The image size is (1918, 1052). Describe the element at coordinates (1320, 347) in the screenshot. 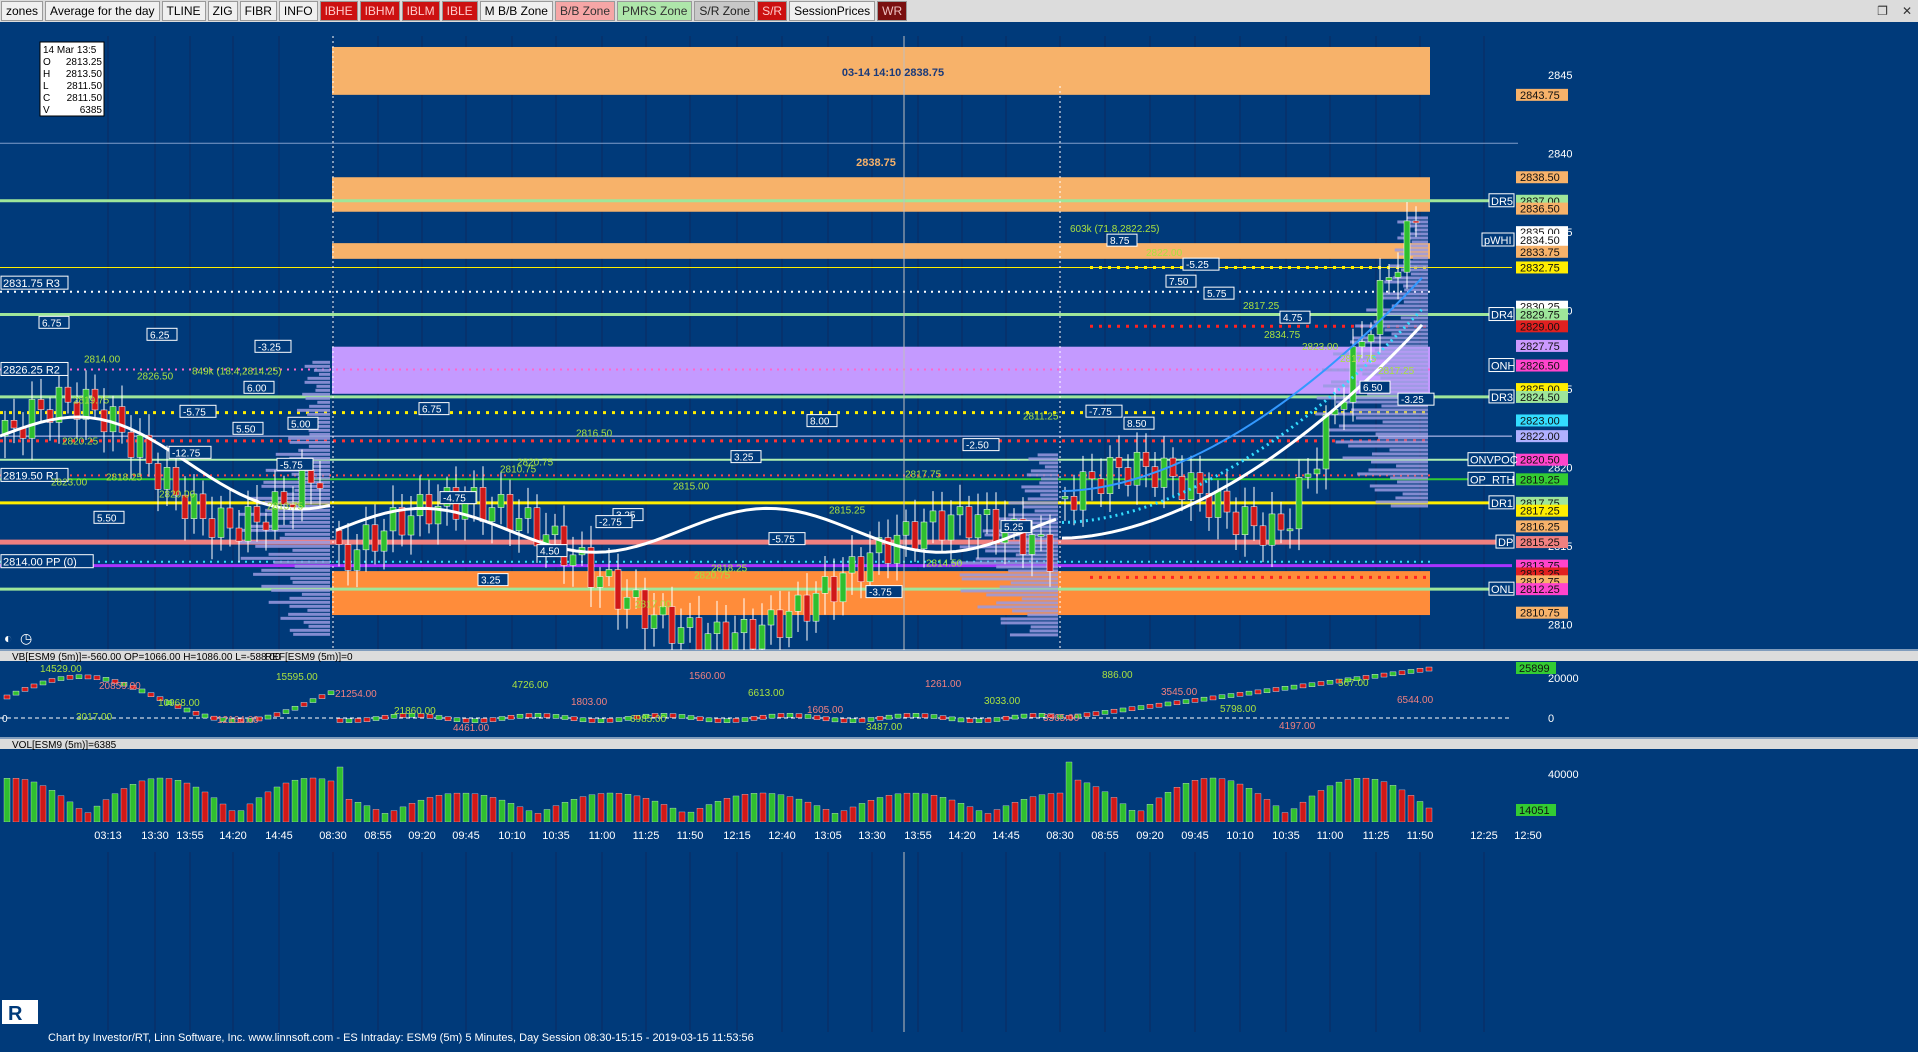

I see `svg-text: 2823.00` at that location.